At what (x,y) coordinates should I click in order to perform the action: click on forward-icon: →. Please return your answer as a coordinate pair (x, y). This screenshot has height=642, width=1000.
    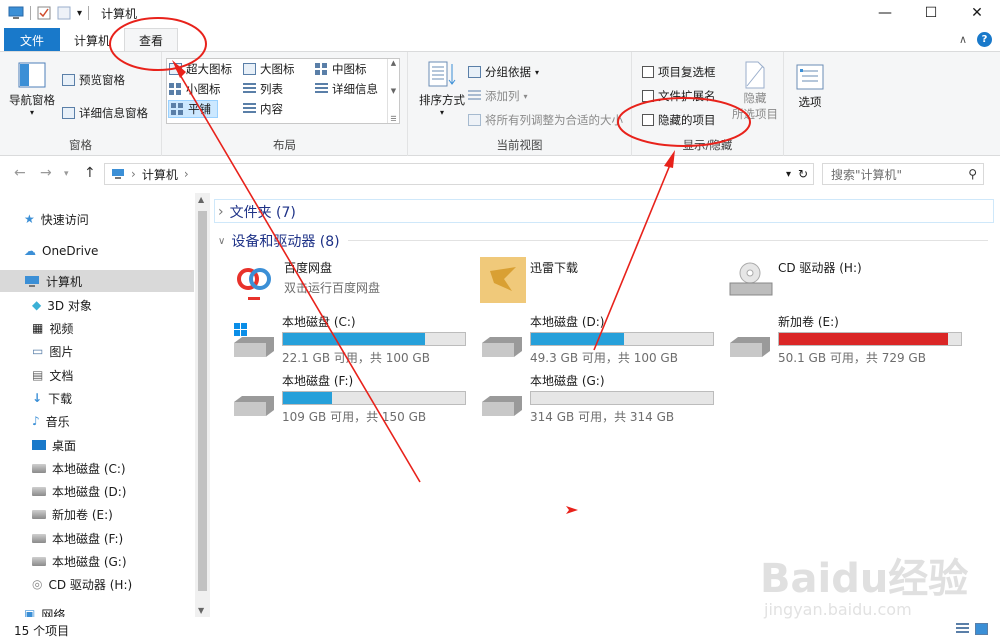
    Looking at the image, I should click on (46, 173).